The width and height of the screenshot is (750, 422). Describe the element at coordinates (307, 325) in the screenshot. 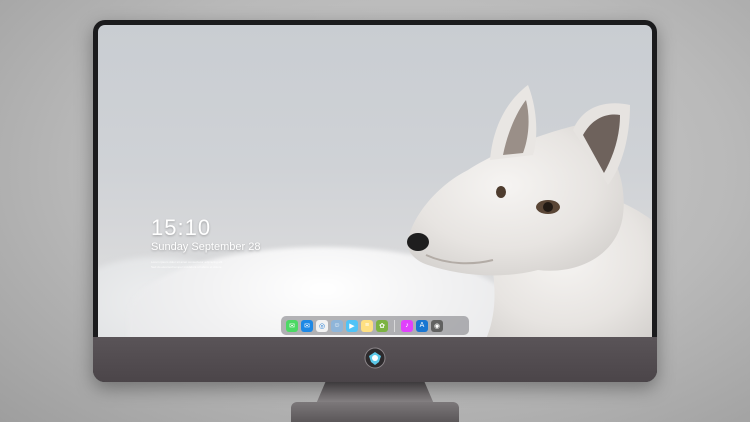

I see `mail-icon: ✉` at that location.